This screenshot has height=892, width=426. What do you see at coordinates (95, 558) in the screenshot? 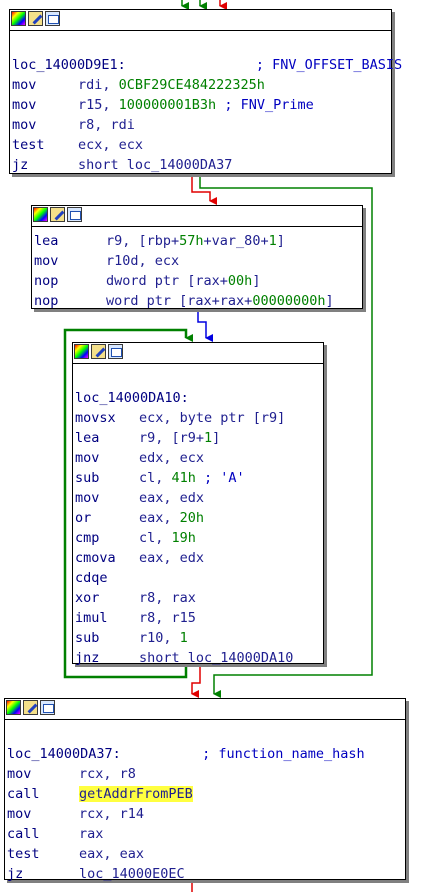
I see `instruction-mnemonic: cmova` at bounding box center [95, 558].